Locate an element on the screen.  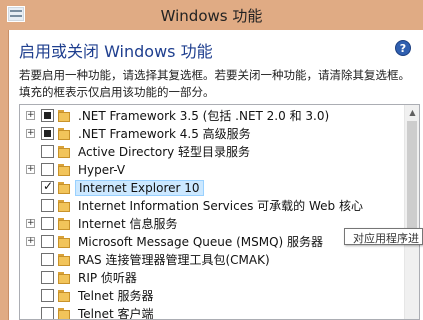
feature-label: Microsoft Message Queue (MSMQ) 服务器 is located at coordinates (201, 242).